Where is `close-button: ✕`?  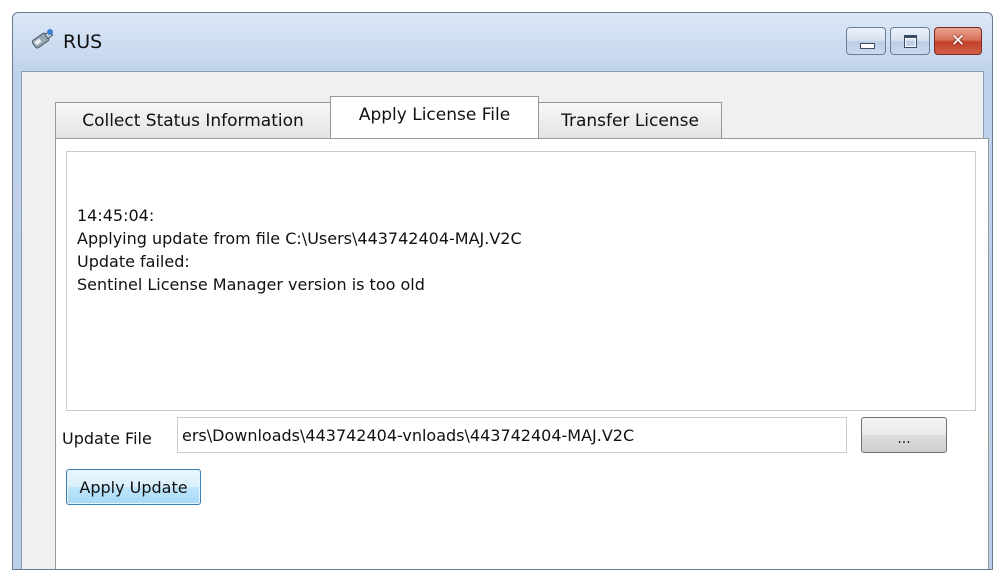 close-button: ✕ is located at coordinates (958, 41).